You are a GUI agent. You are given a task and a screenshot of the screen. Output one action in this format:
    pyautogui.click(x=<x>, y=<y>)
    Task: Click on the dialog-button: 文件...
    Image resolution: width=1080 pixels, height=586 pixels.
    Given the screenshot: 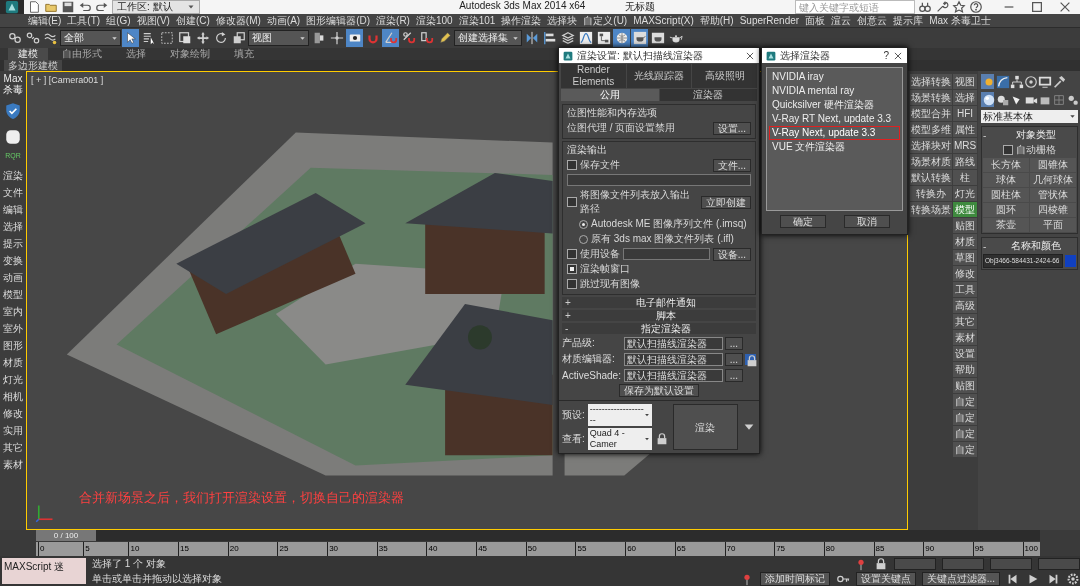 What is the action you would take?
    pyautogui.click(x=731, y=165)
    